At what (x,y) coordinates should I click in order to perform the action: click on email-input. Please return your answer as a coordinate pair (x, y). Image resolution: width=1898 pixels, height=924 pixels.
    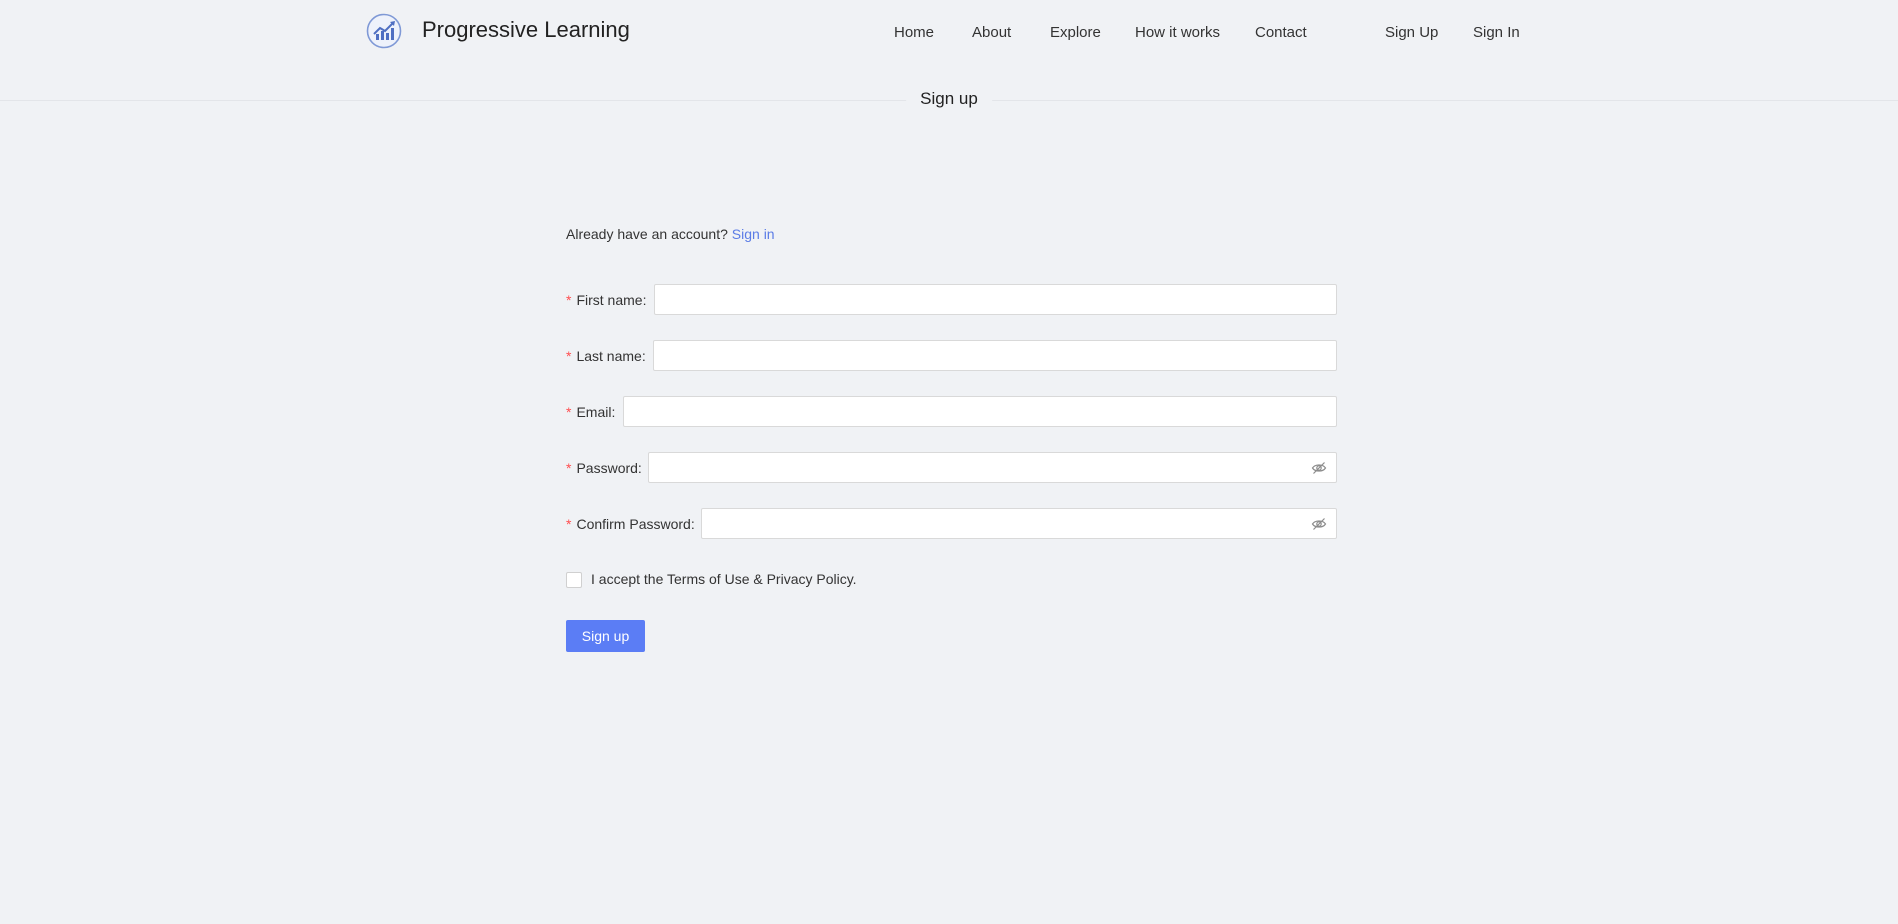
    Looking at the image, I should click on (980, 411).